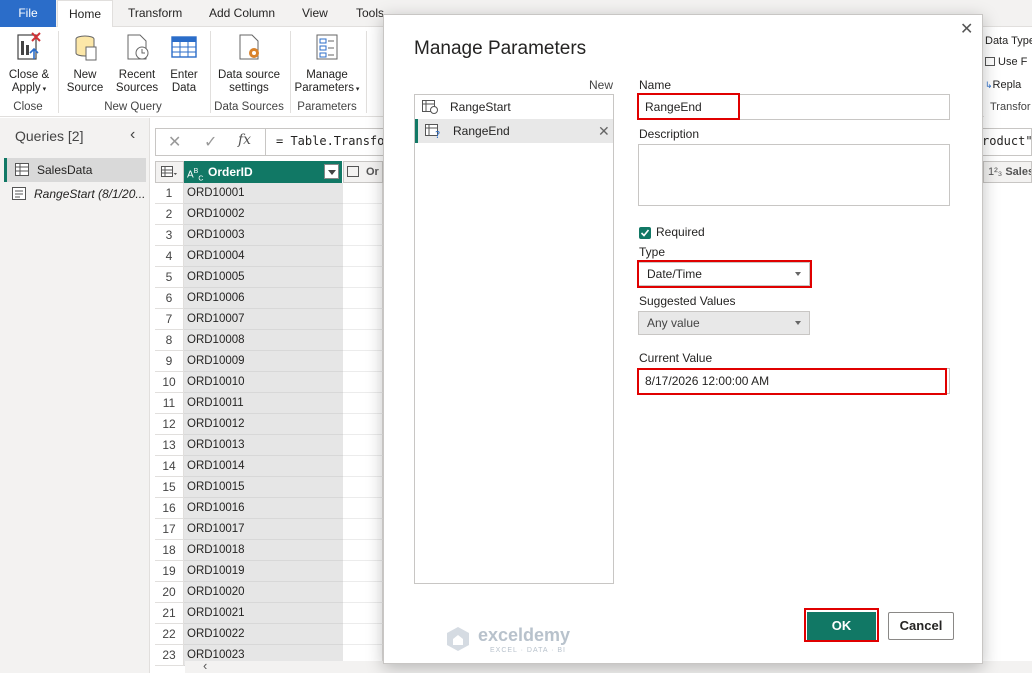  I want to click on orderid-cell: ORD10012, so click(263, 424).